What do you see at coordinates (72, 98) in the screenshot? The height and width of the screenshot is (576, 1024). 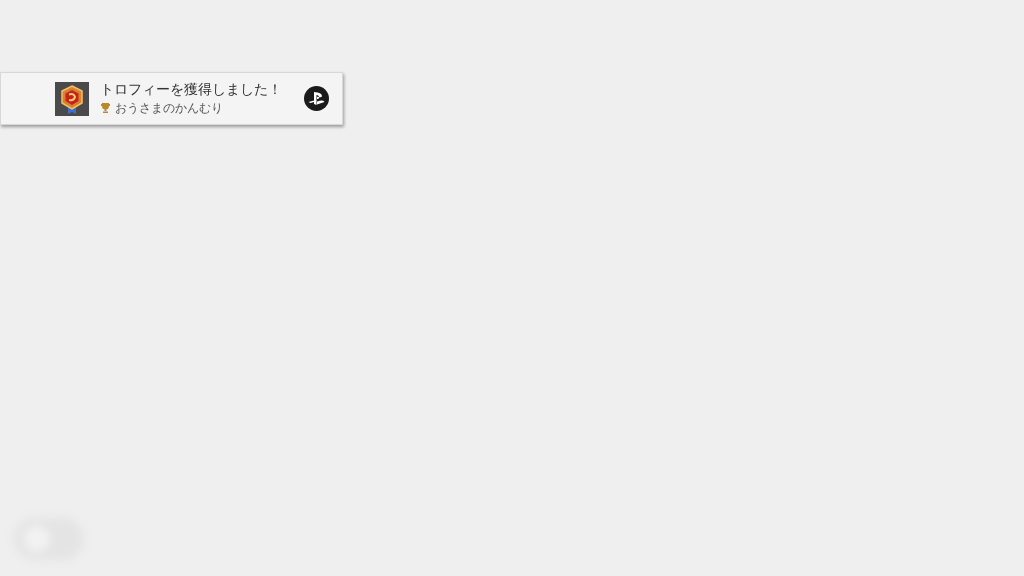 I see `medal-icon` at bounding box center [72, 98].